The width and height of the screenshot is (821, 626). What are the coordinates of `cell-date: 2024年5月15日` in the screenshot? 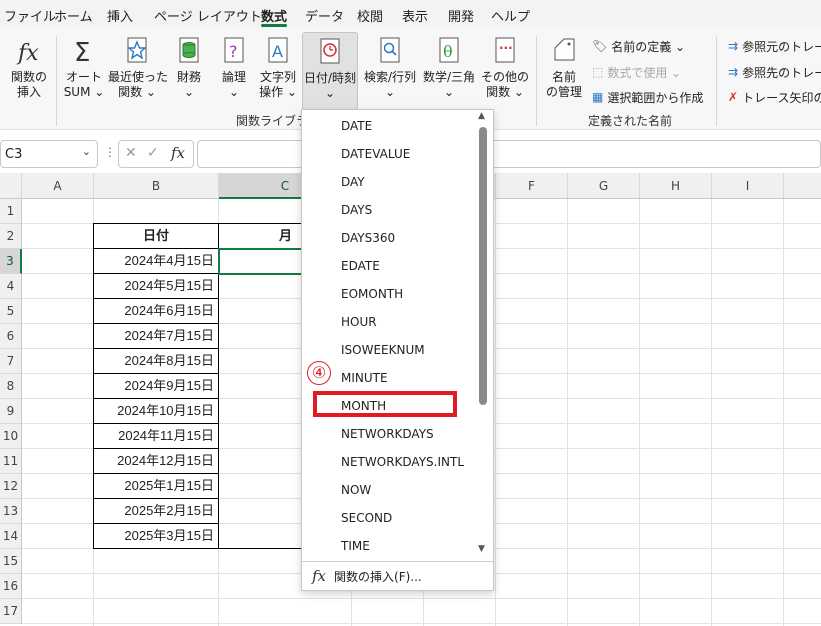 It's located at (156, 286).